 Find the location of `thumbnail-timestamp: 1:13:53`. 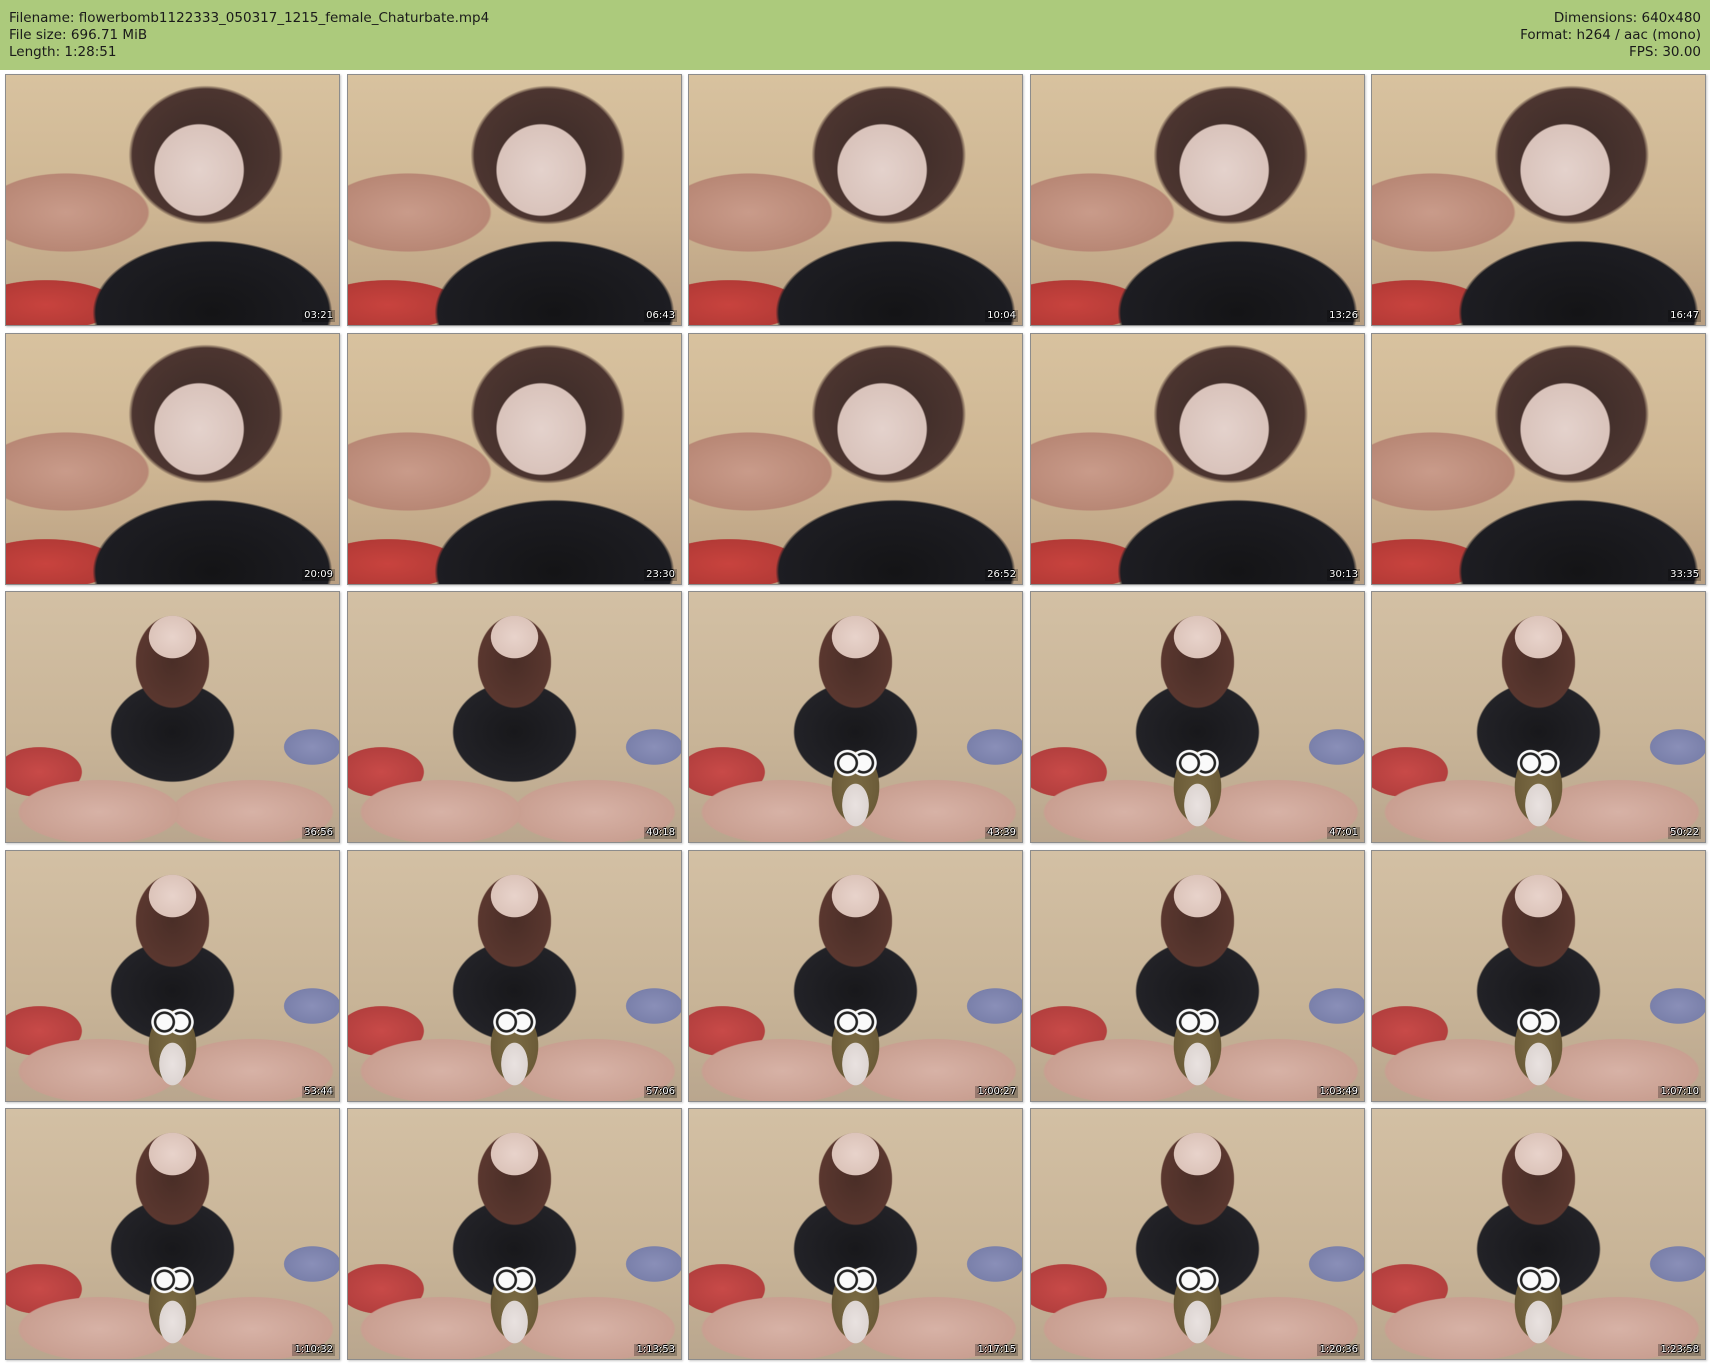

thumbnail-timestamp: 1:13:53 is located at coordinates (655, 1350).